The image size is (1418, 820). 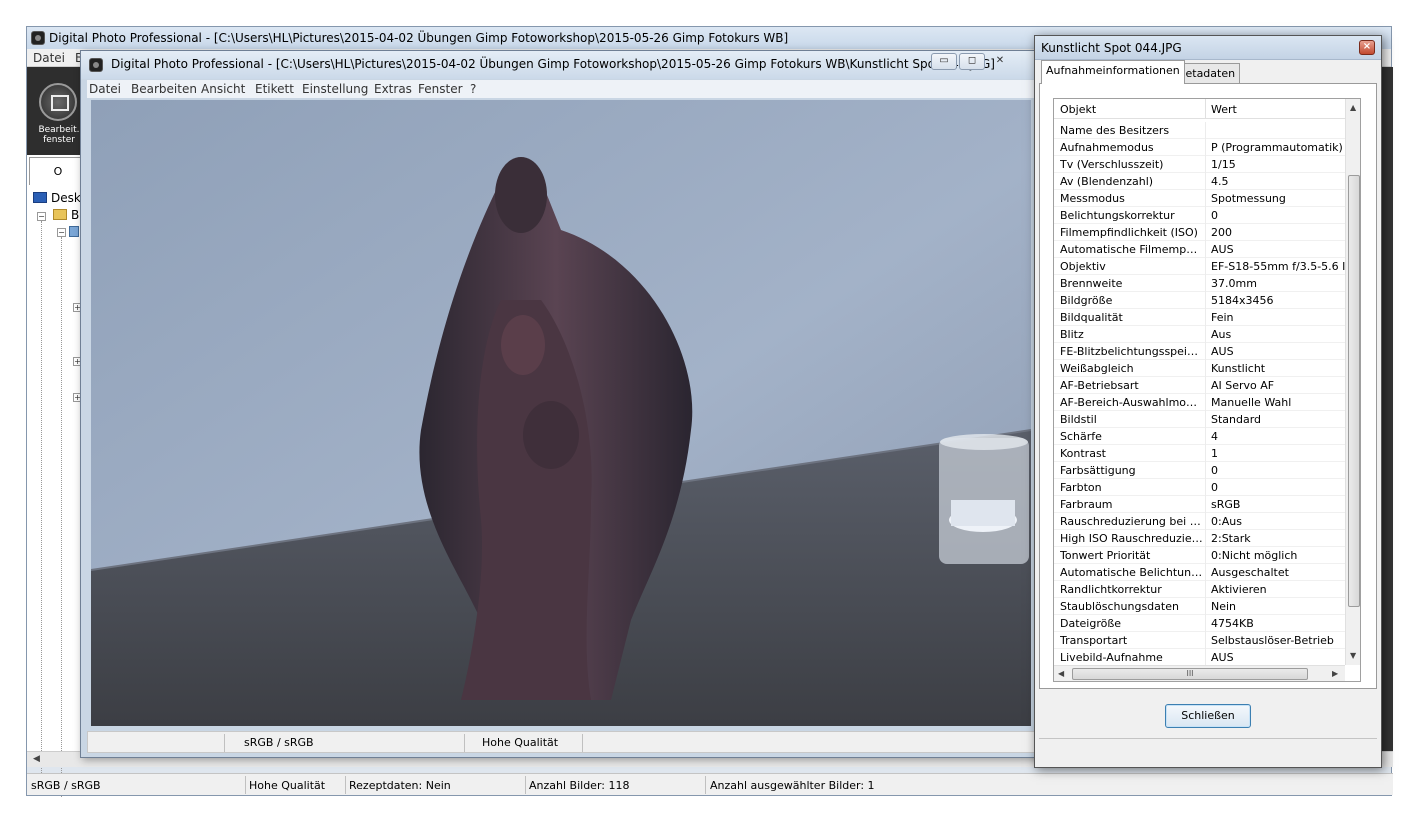 What do you see at coordinates (1199, 317) in the screenshot?
I see `table-row: Bildqualität Fein` at bounding box center [1199, 317].